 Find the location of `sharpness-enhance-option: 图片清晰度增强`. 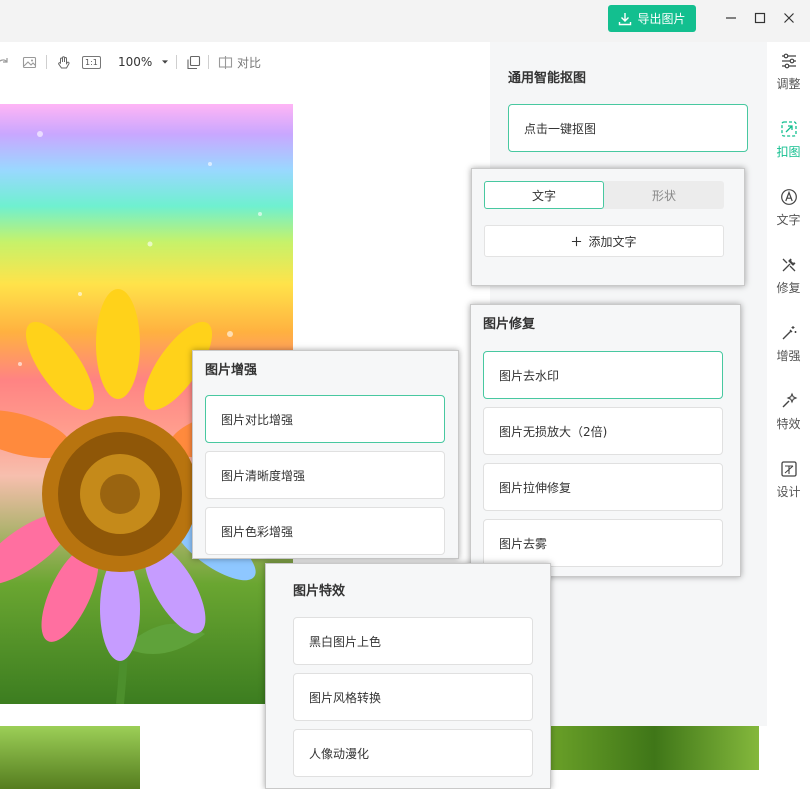

sharpness-enhance-option: 图片清晰度增强 is located at coordinates (325, 475).